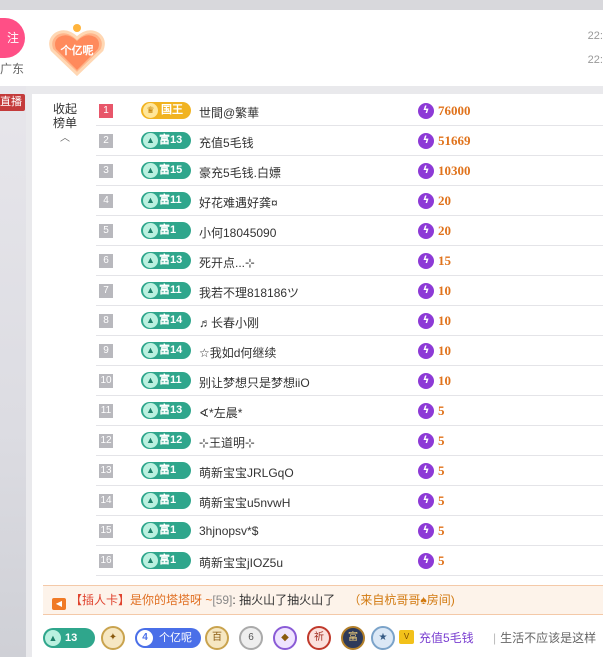  What do you see at coordinates (237, 232) in the screenshot?
I see `user-name: 小何18045090` at bounding box center [237, 232].